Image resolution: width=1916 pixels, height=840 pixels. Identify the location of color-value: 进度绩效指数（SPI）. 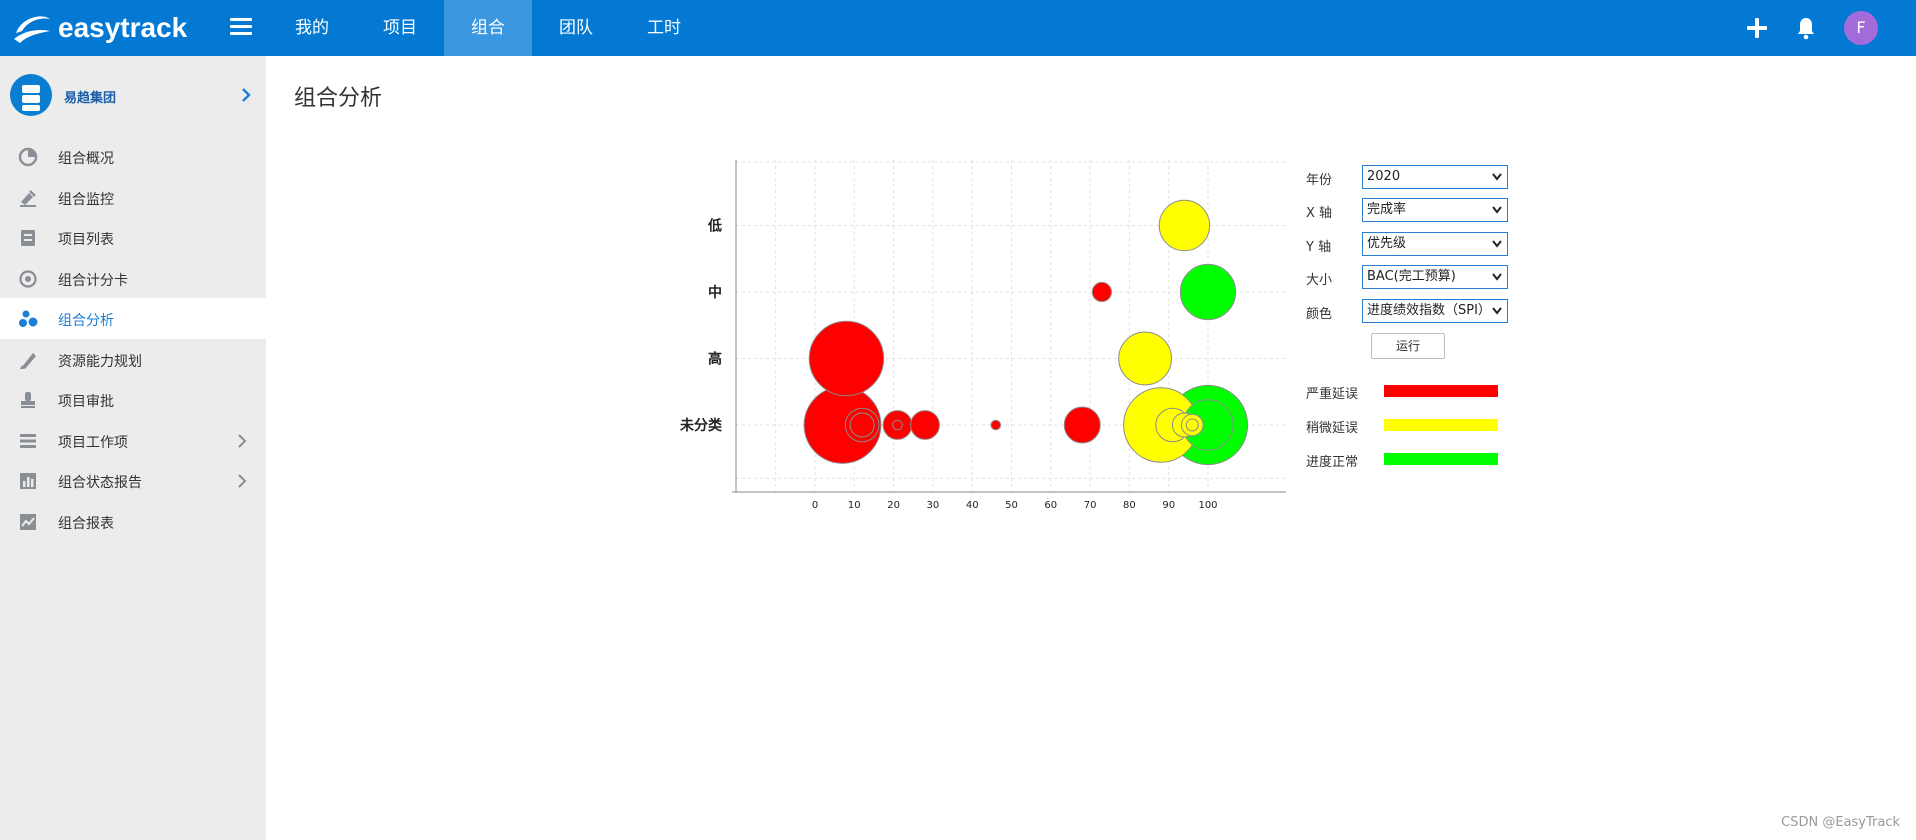
(1429, 310).